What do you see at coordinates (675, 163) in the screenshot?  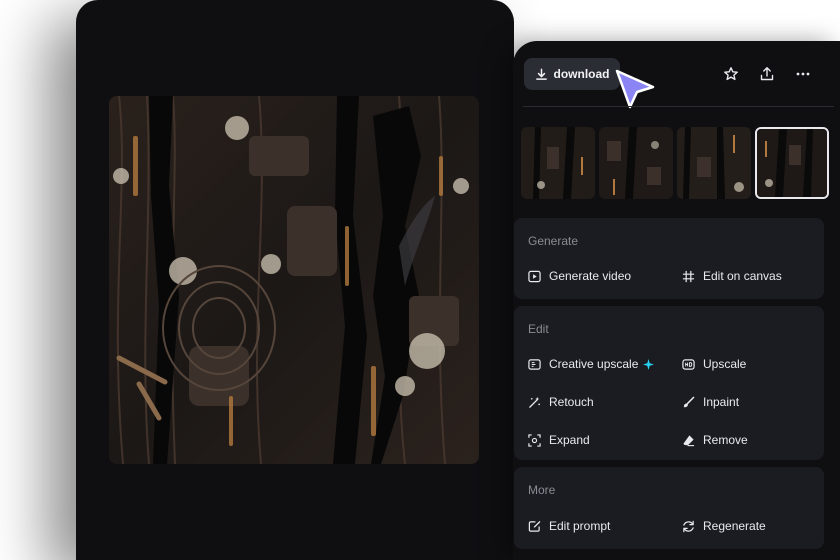 I see `variation-thumbnails` at bounding box center [675, 163].